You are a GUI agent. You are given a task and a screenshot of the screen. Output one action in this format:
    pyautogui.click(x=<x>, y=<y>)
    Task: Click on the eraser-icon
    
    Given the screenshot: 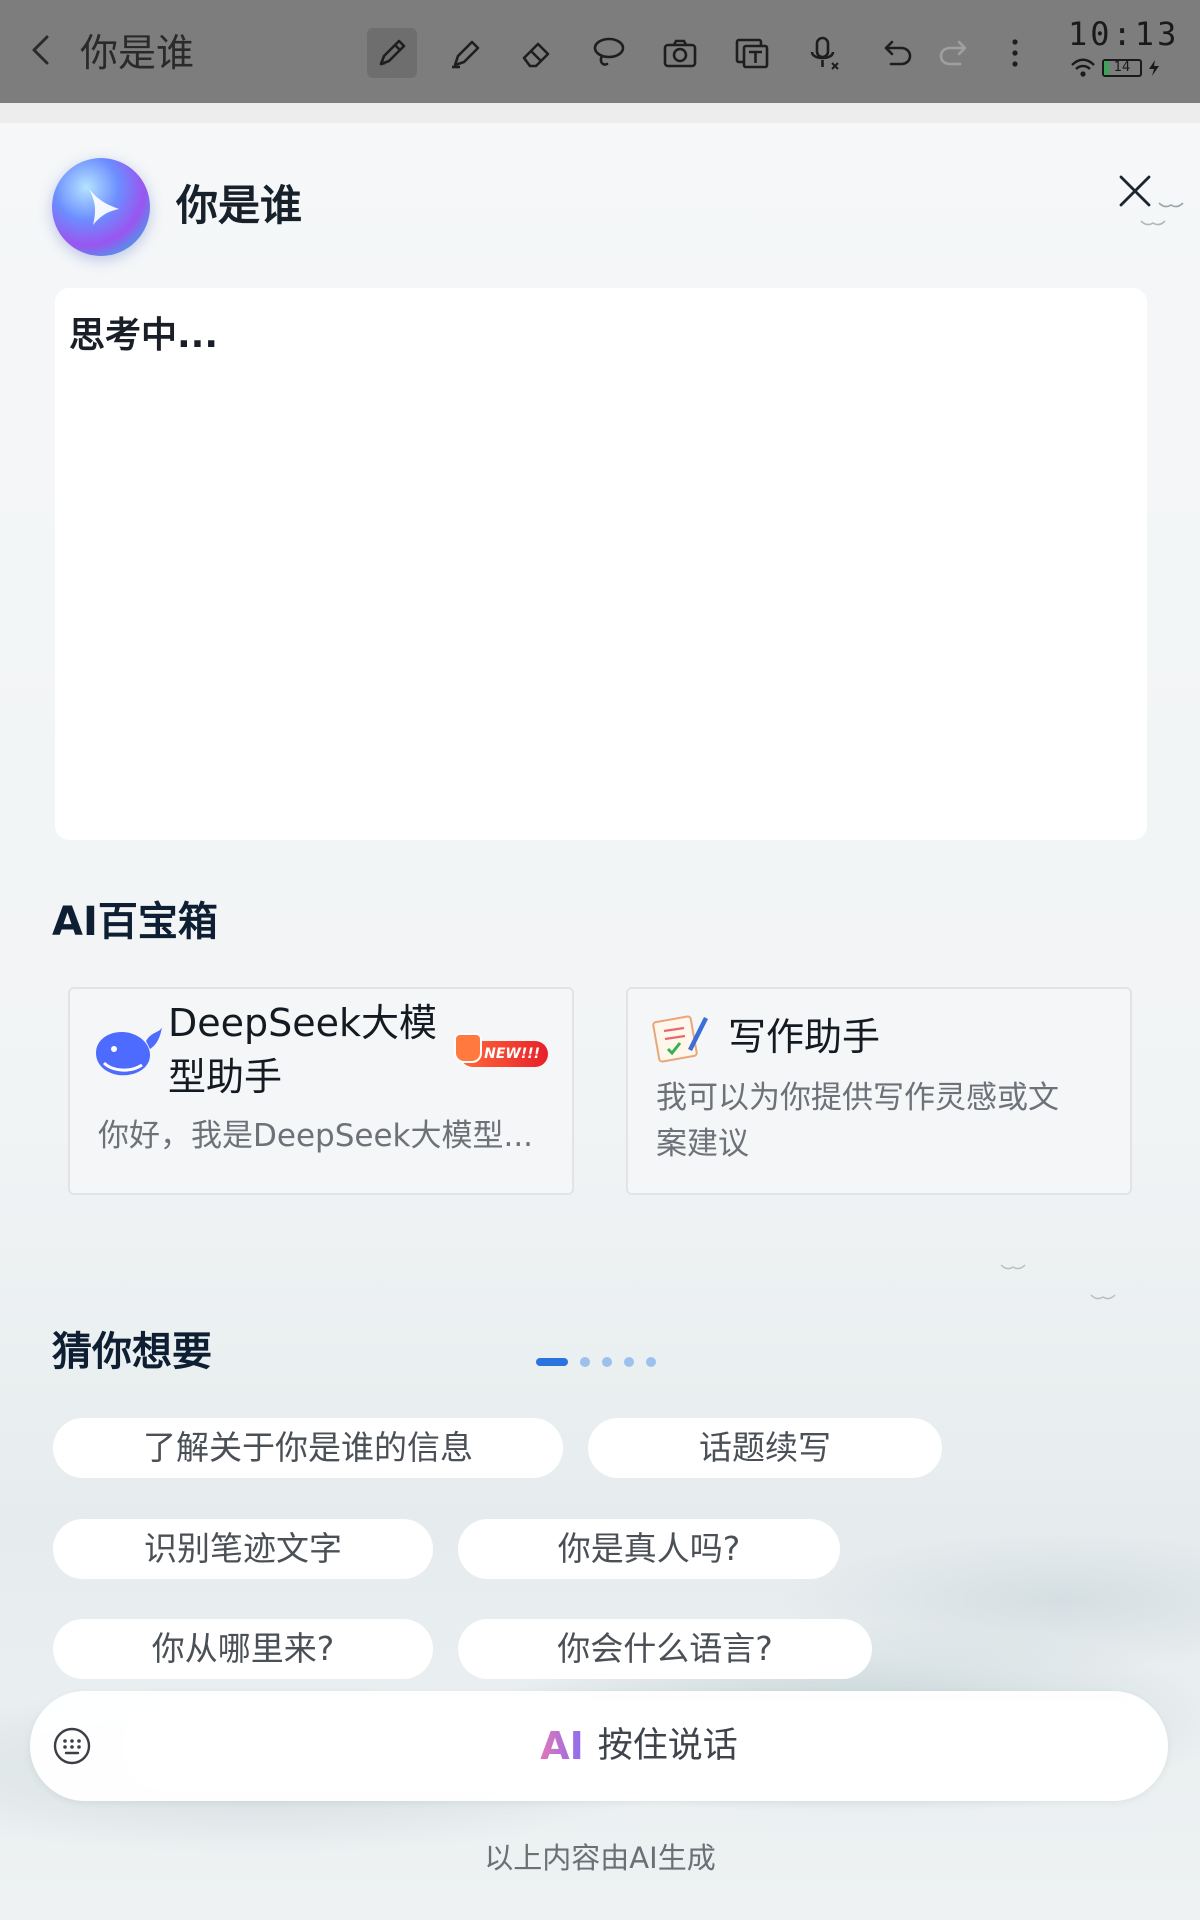 What is the action you would take?
    pyautogui.click(x=536, y=55)
    